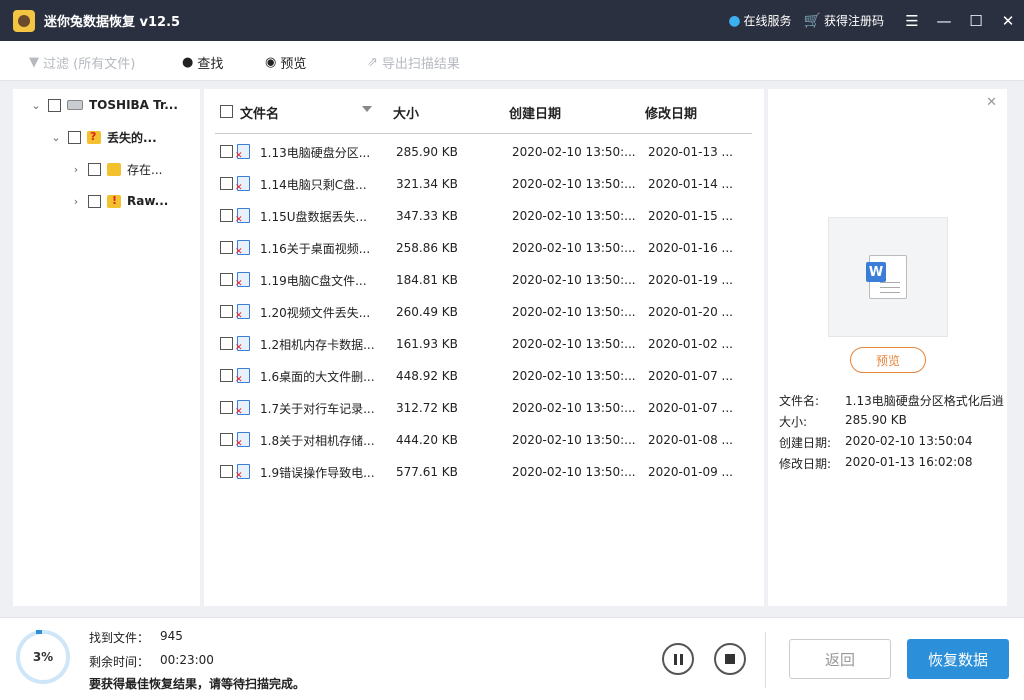  I want to click on column-header-modified: 修改日期, so click(671, 112).